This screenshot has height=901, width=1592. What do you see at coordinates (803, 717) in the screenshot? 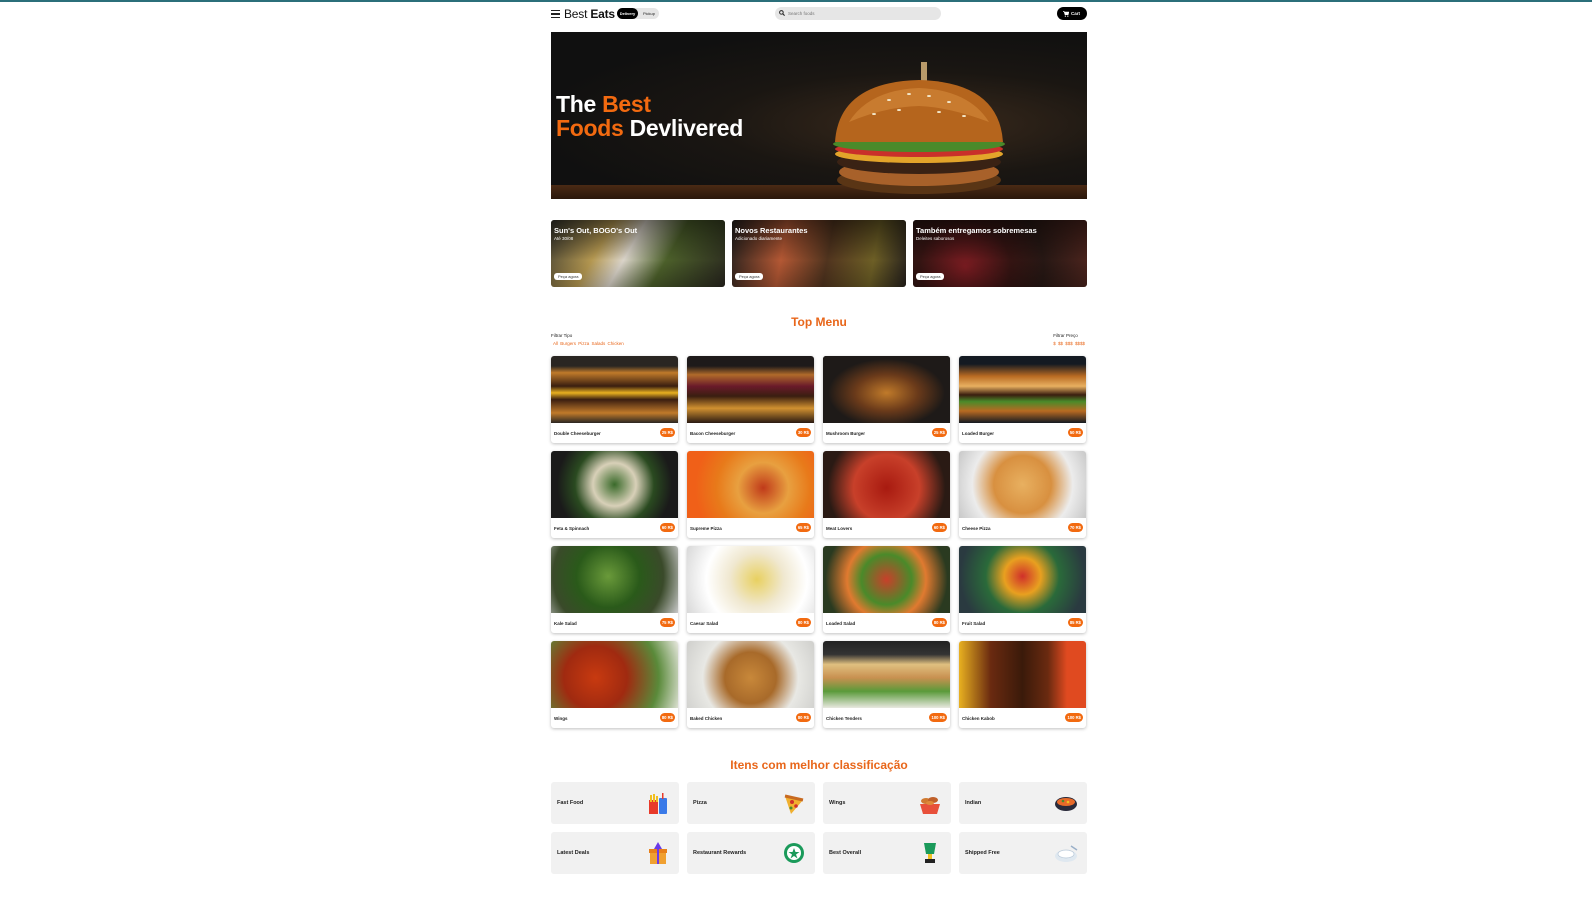
I see `menu-item-price: 80 R$` at bounding box center [803, 717].